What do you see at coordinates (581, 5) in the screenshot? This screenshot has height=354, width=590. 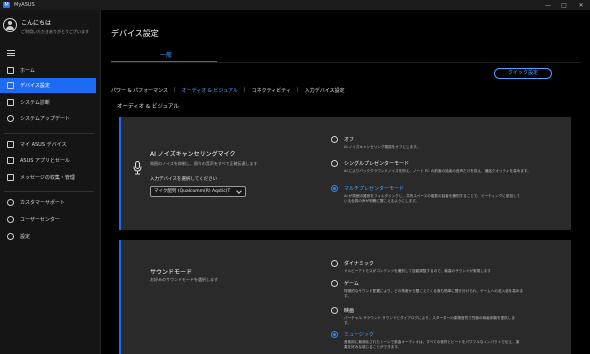 I see `close-button: ✕` at bounding box center [581, 5].